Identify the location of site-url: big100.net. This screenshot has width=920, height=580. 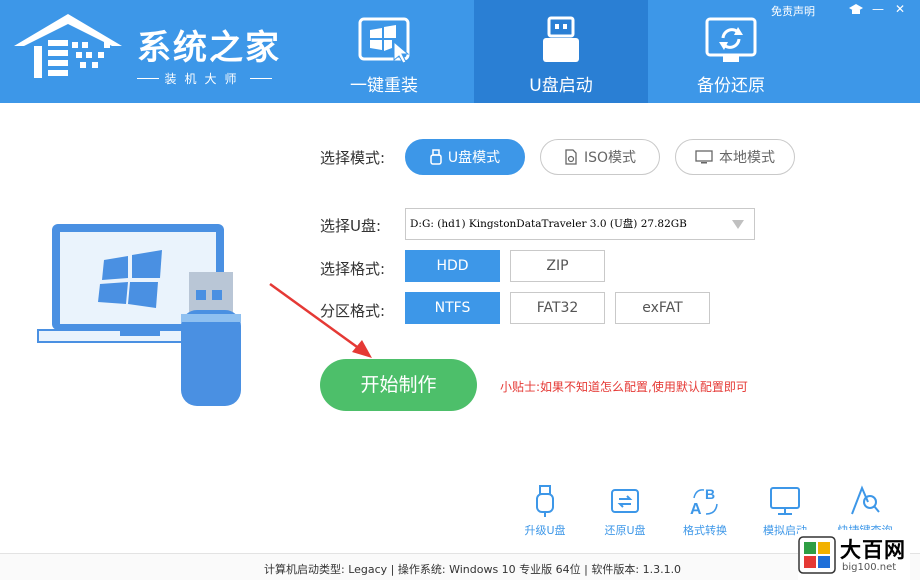
(869, 567).